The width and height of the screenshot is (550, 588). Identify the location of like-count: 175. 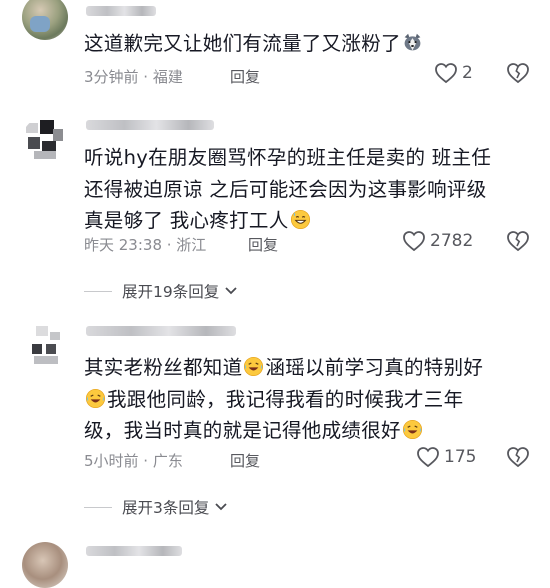
(460, 457).